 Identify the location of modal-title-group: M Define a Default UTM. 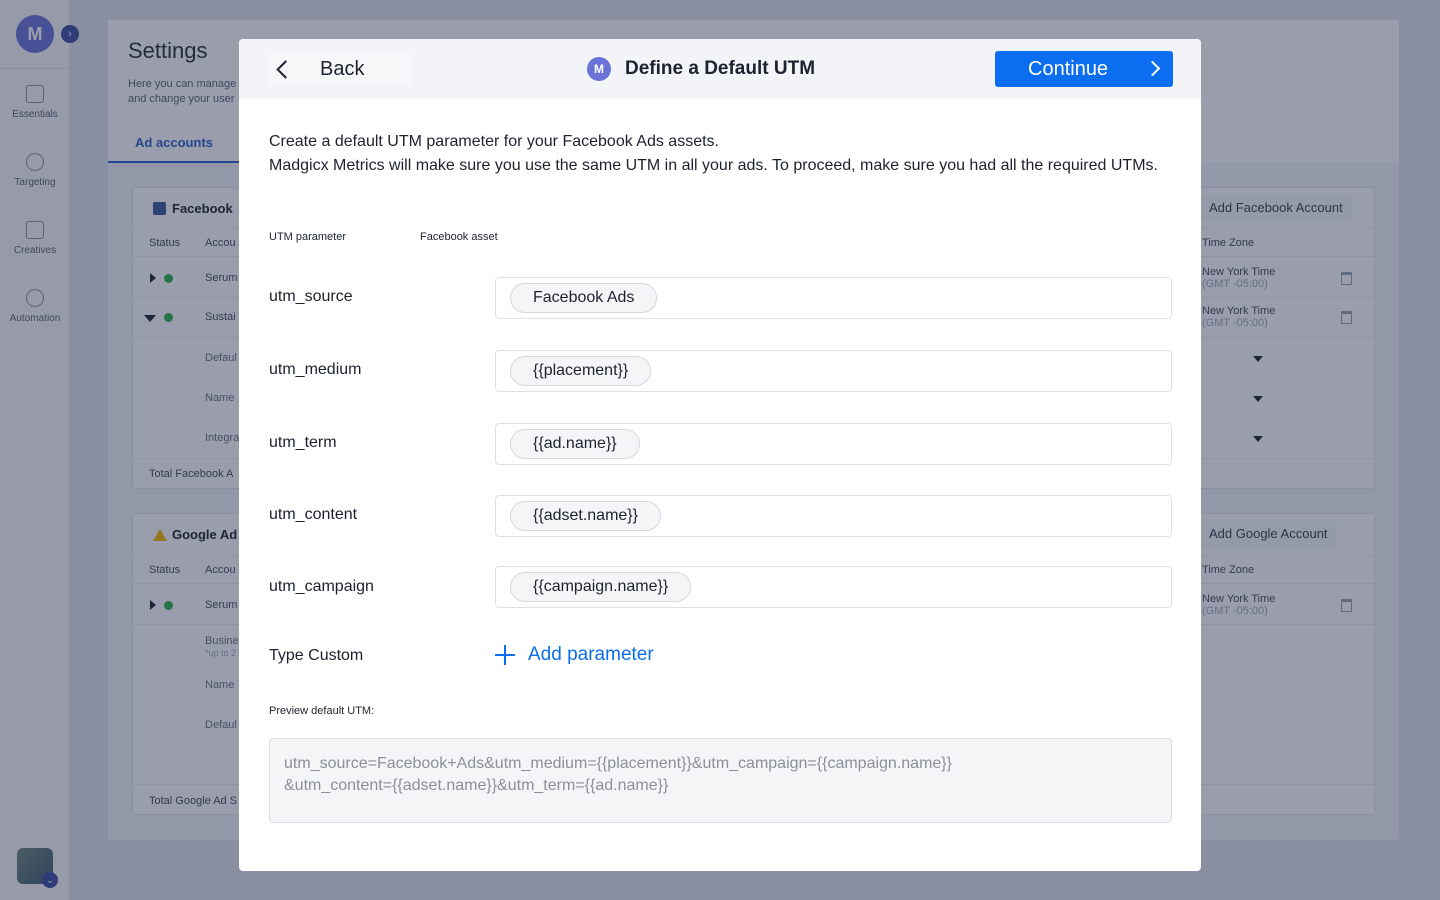
(701, 69).